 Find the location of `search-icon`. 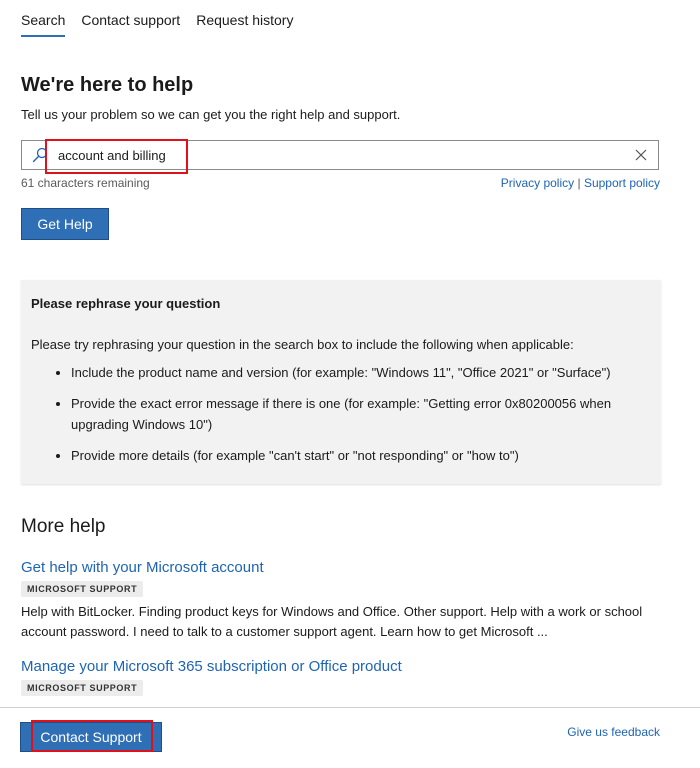

search-icon is located at coordinates (40, 155).